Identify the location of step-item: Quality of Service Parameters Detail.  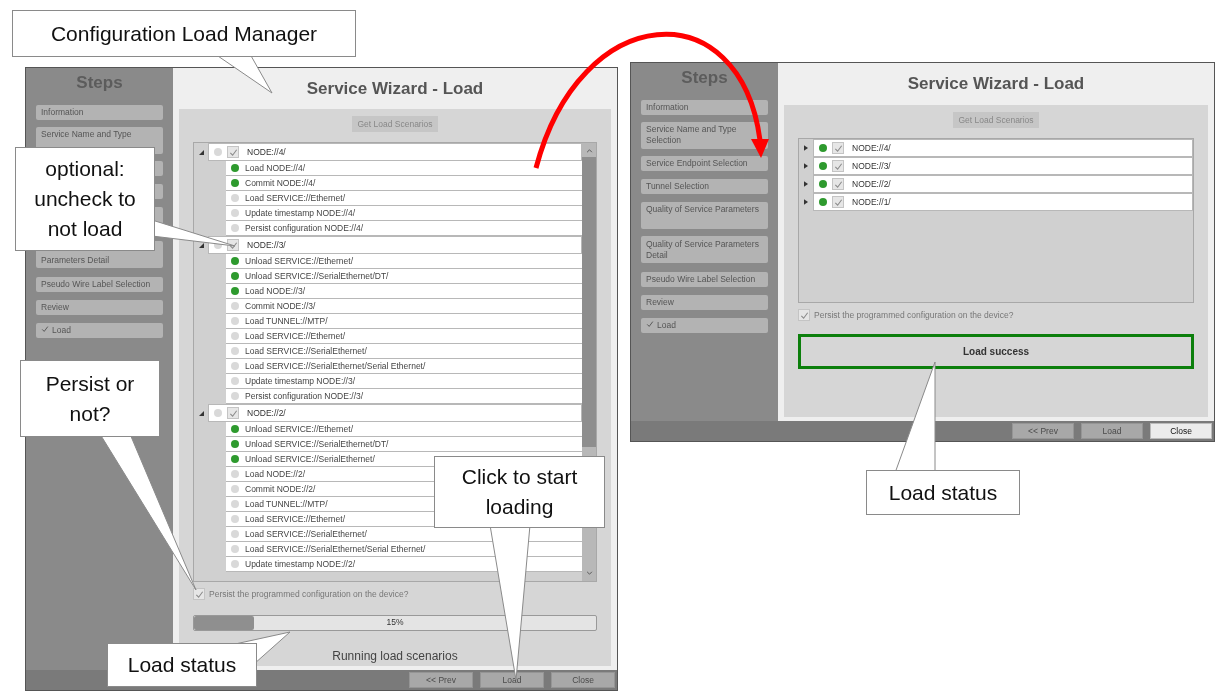
(704, 249).